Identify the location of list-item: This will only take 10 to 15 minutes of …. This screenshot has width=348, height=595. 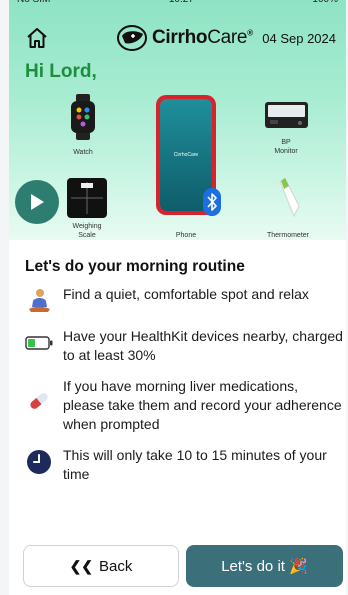
(184, 465).